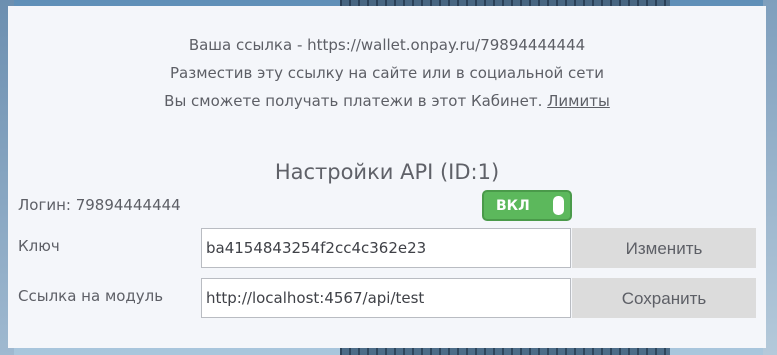  Describe the element at coordinates (386, 248) in the screenshot. I see `api-key-input` at that location.